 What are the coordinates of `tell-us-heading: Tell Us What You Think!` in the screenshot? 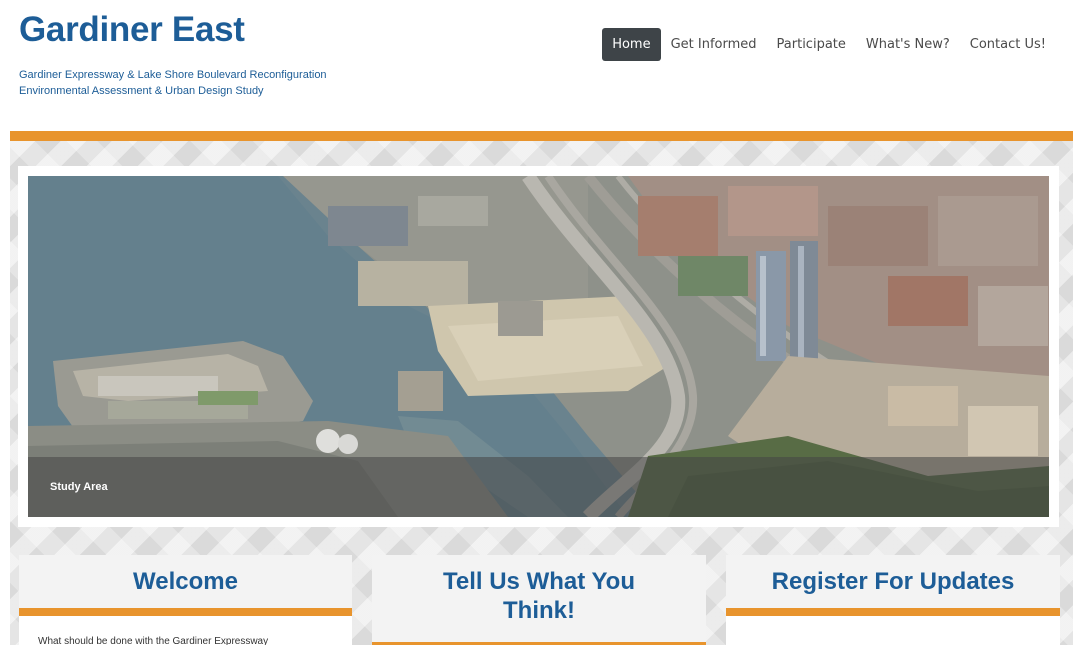 It's located at (539, 598).